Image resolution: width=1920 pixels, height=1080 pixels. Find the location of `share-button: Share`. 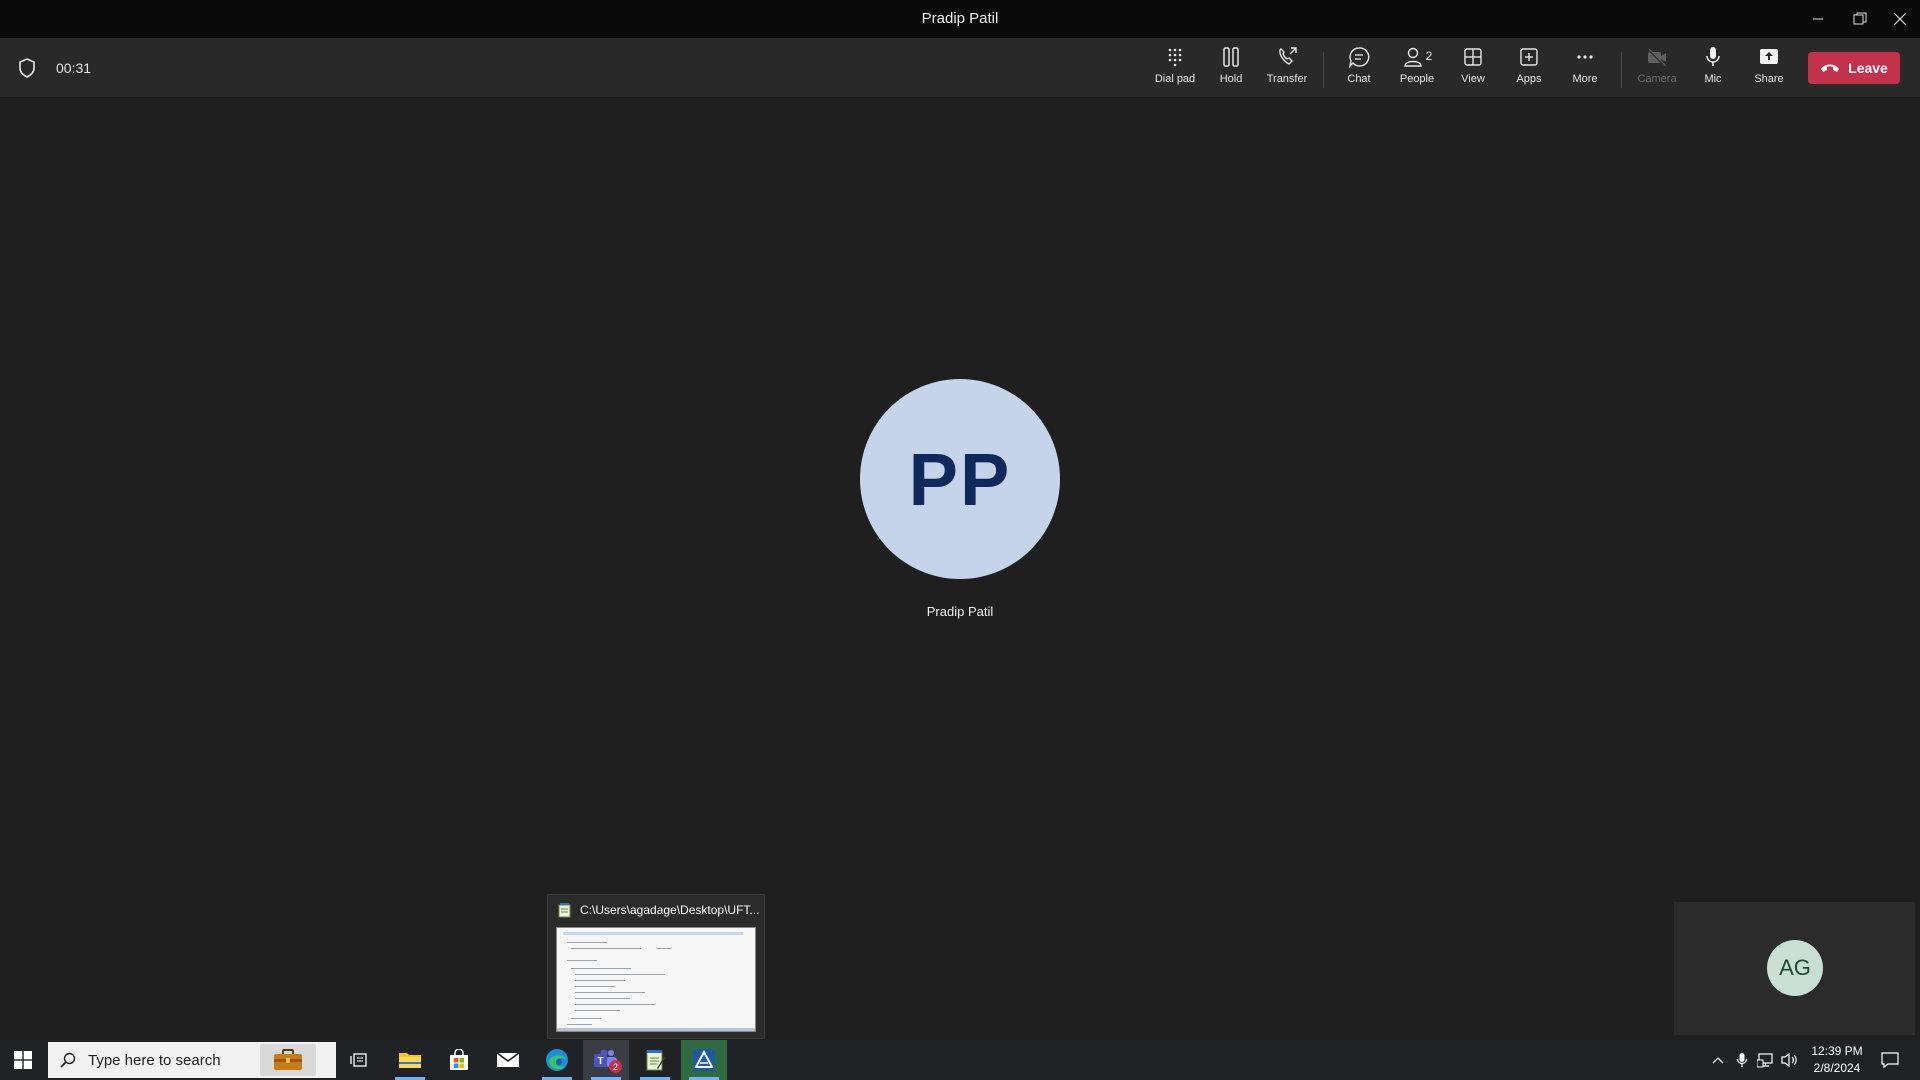

share-button: Share is located at coordinates (1769, 69).